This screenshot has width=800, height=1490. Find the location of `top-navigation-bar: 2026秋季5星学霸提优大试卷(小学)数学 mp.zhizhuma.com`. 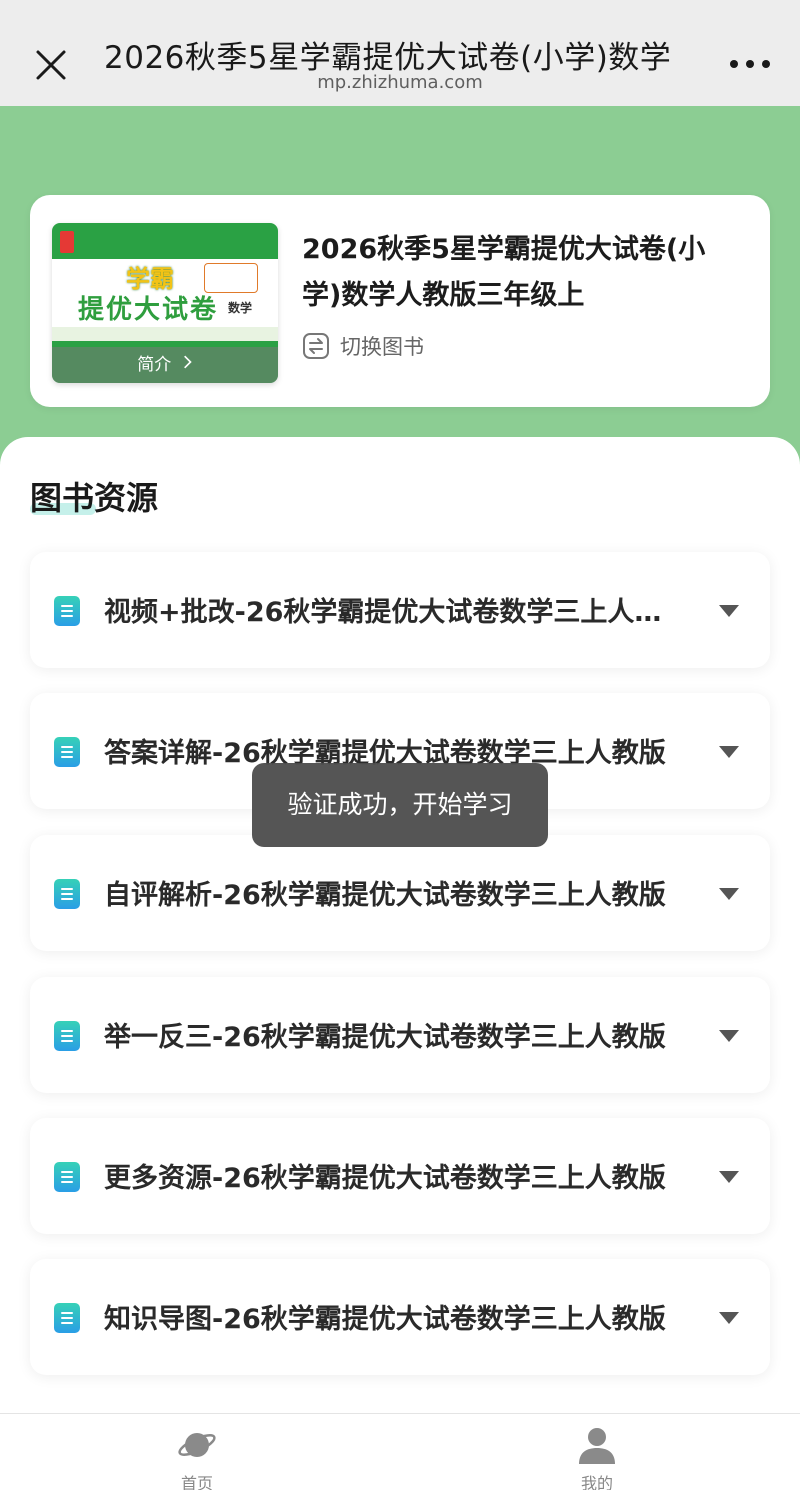

top-navigation-bar: 2026秋季5星学霸提优大试卷(小学)数学 mp.zhizhuma.com is located at coordinates (400, 53).